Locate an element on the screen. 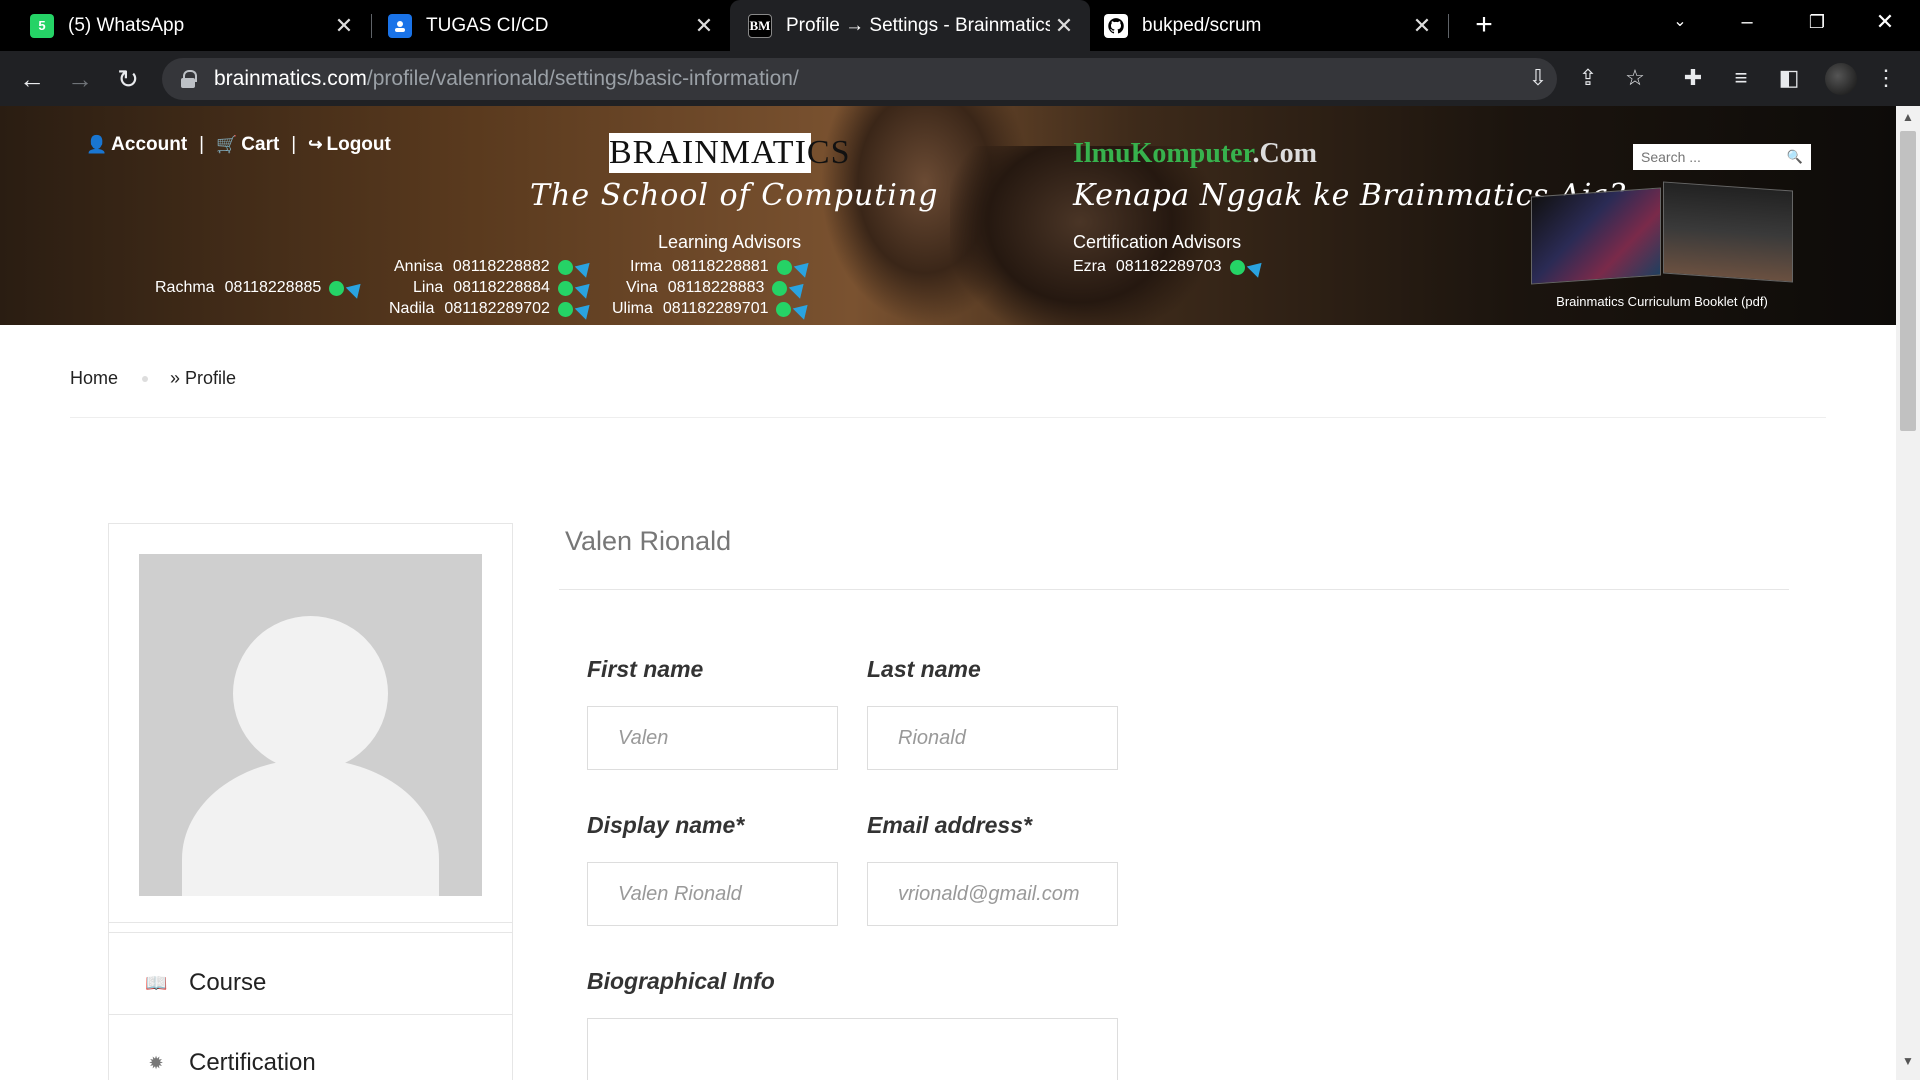 This screenshot has height=1080, width=1920. bio-label: Biographical Info is located at coordinates (681, 981).